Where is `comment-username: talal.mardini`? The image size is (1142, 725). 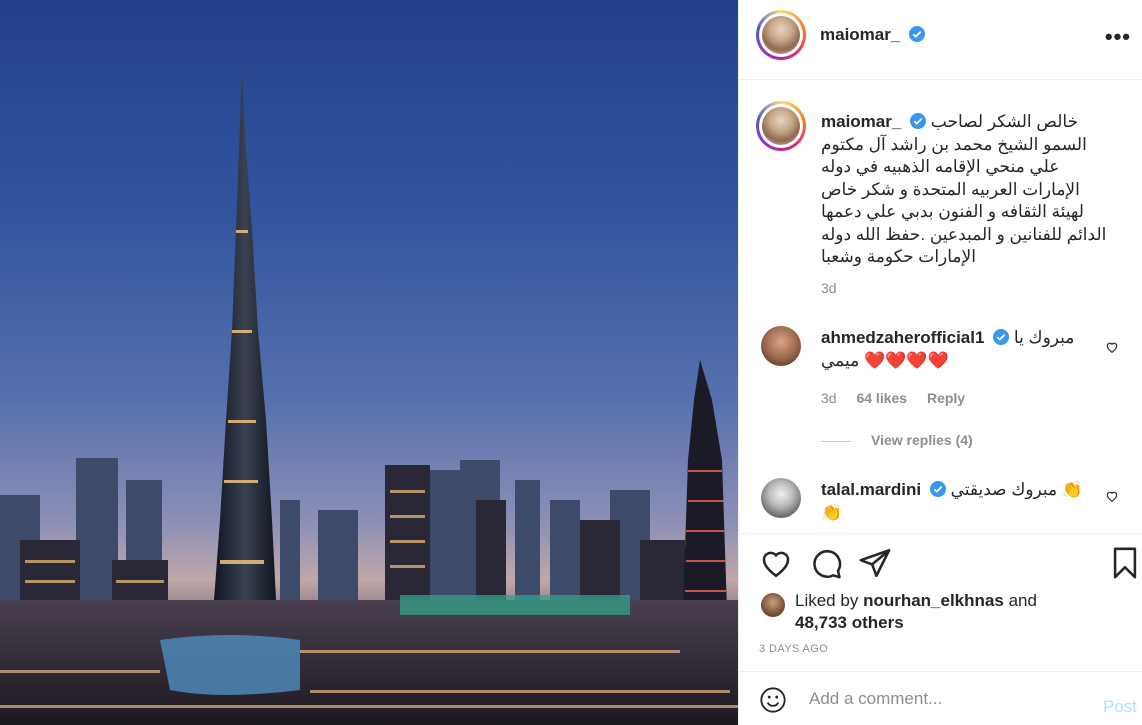
comment-username: talal.mardini is located at coordinates (871, 489).